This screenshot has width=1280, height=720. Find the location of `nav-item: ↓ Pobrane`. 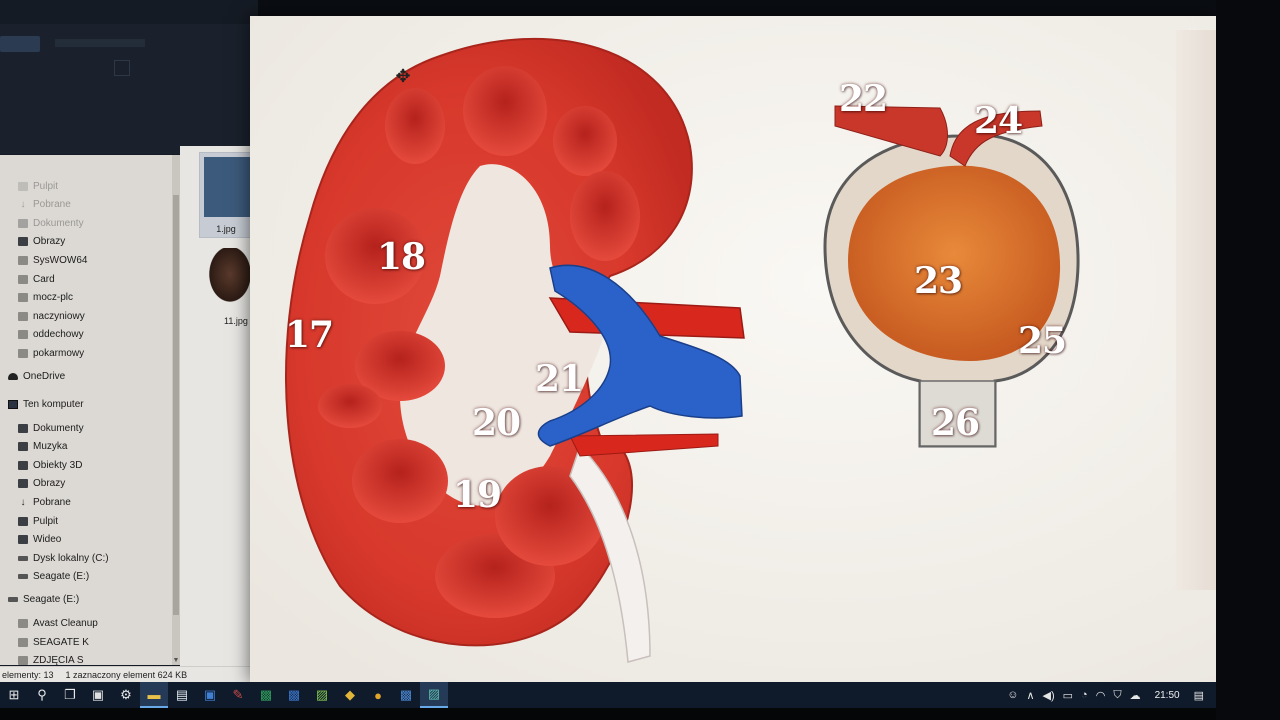

nav-item: ↓ Pobrane is located at coordinates (44, 502).